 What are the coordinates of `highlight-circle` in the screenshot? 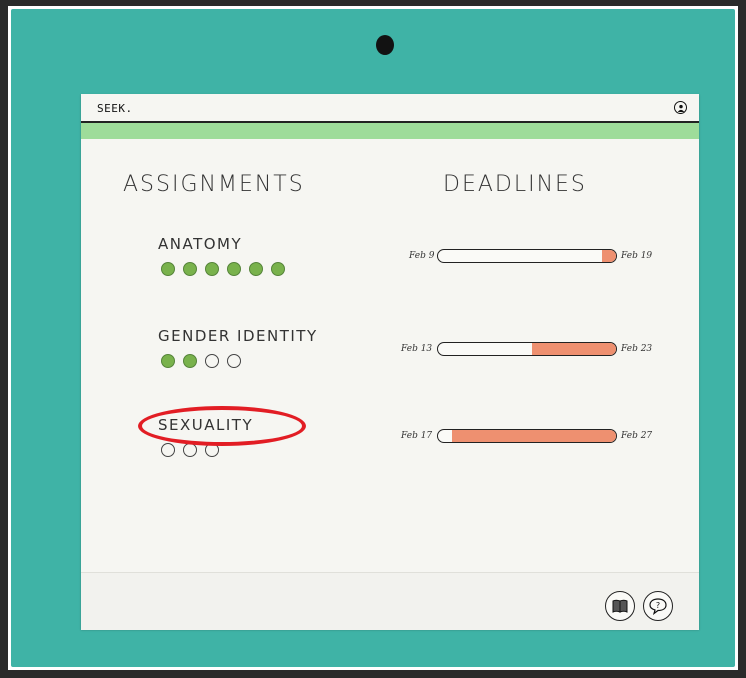 It's located at (222, 426).